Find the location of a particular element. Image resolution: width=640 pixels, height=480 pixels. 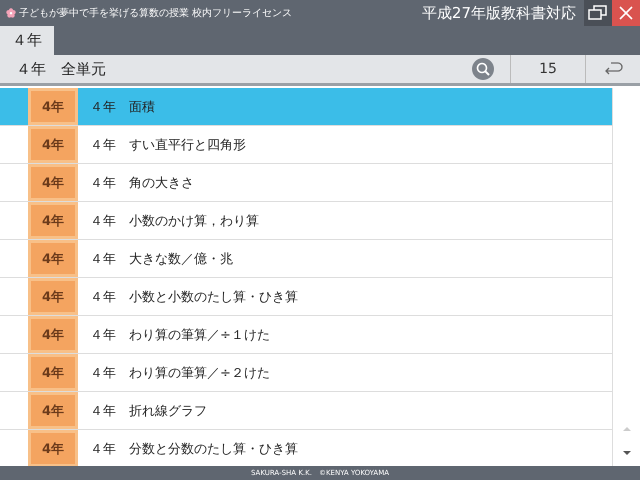

unit-title: ４年 すい直平行と四角形 is located at coordinates (168, 145).